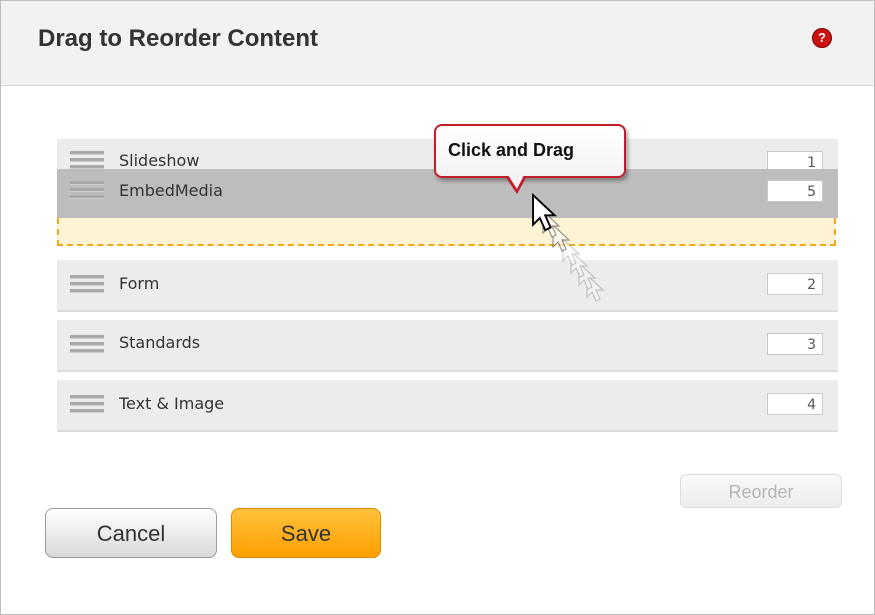 This screenshot has height=615, width=875. I want to click on reorder-button: Reorder, so click(761, 491).